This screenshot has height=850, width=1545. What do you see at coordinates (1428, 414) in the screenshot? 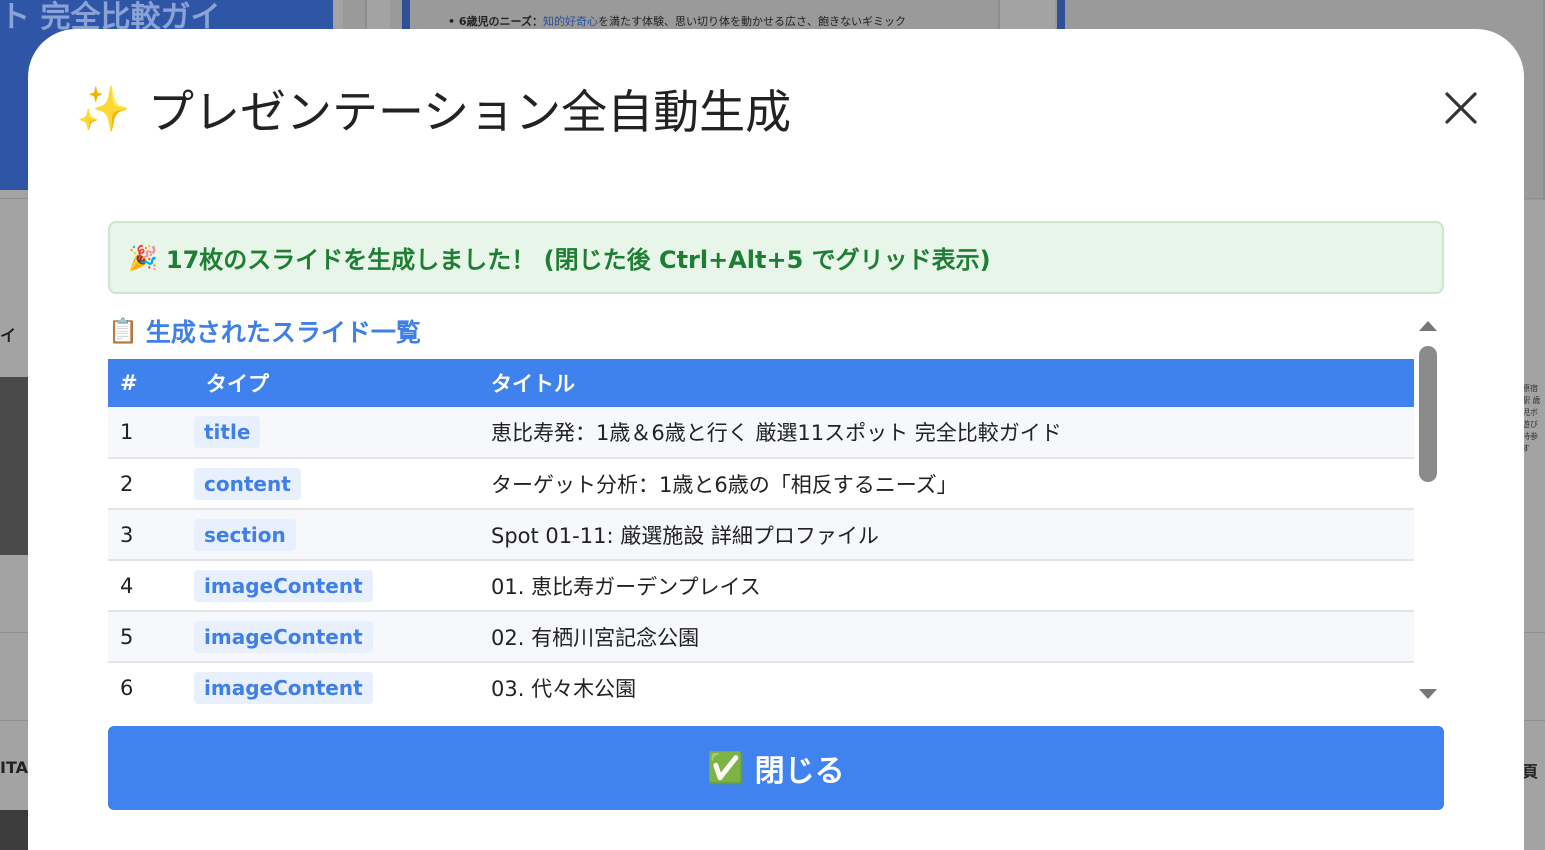
I see `scrollbar-thumb` at bounding box center [1428, 414].